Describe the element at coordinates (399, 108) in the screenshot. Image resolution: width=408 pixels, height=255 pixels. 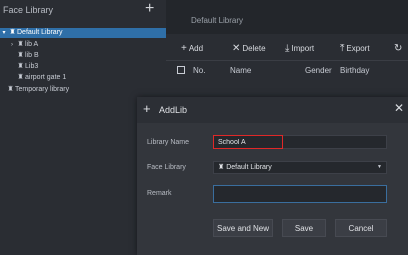
I see `close-button: ✕` at that location.